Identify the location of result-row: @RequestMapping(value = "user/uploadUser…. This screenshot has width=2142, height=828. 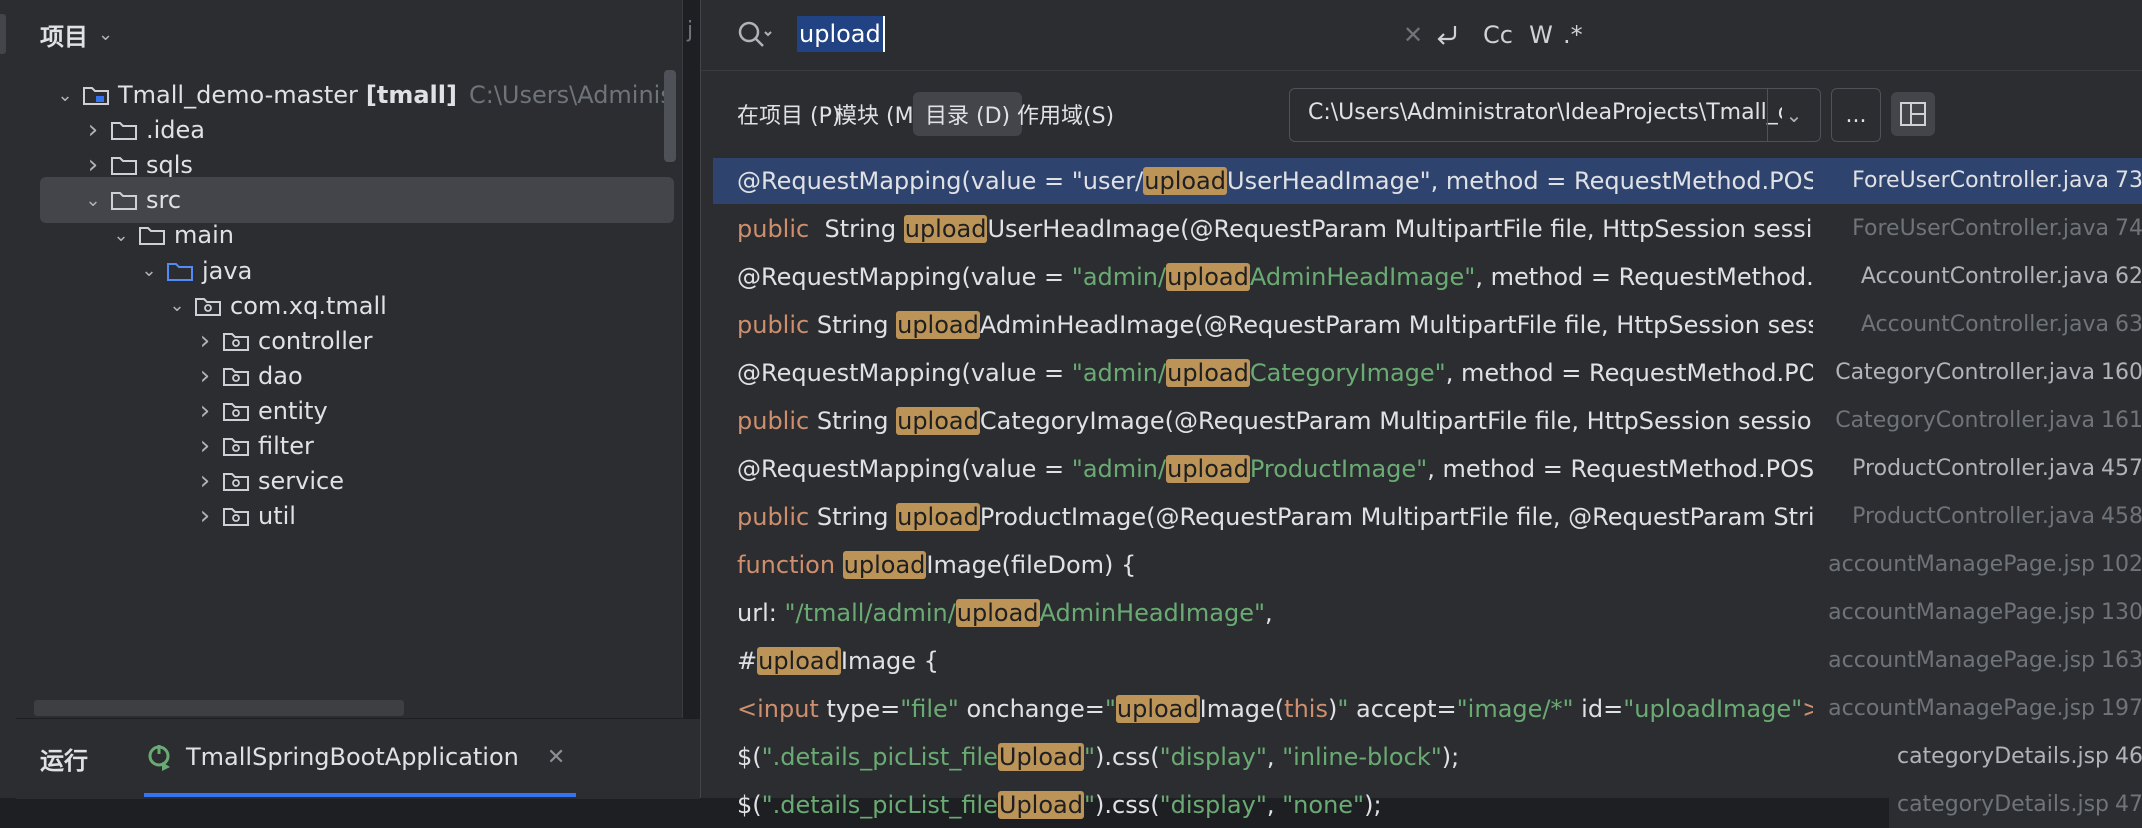
(1427, 181).